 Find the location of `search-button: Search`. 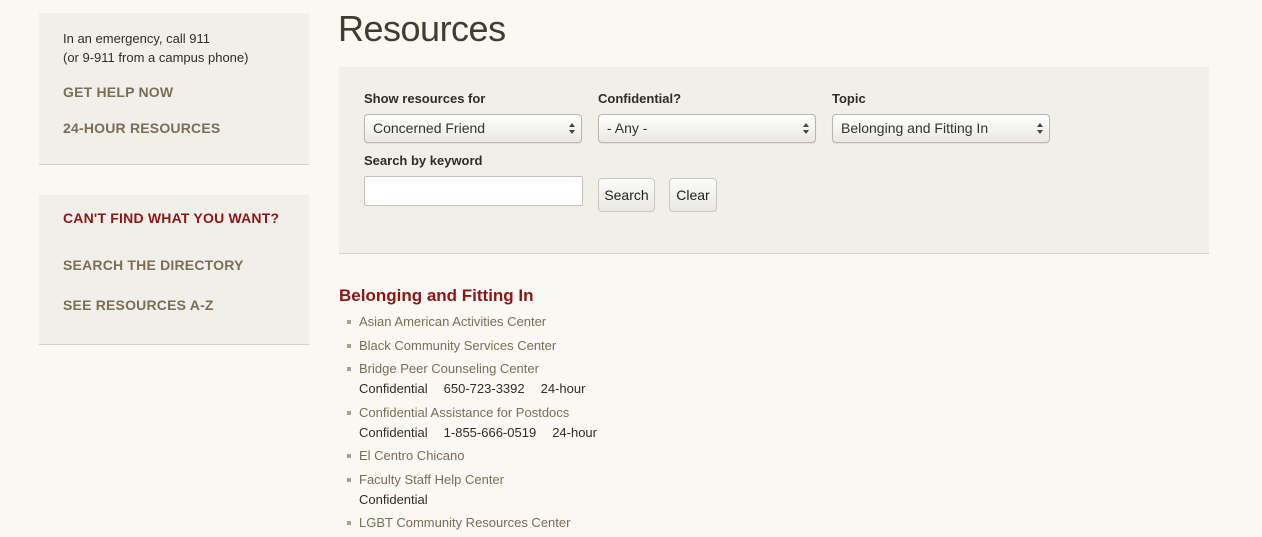

search-button: Search is located at coordinates (626, 195).